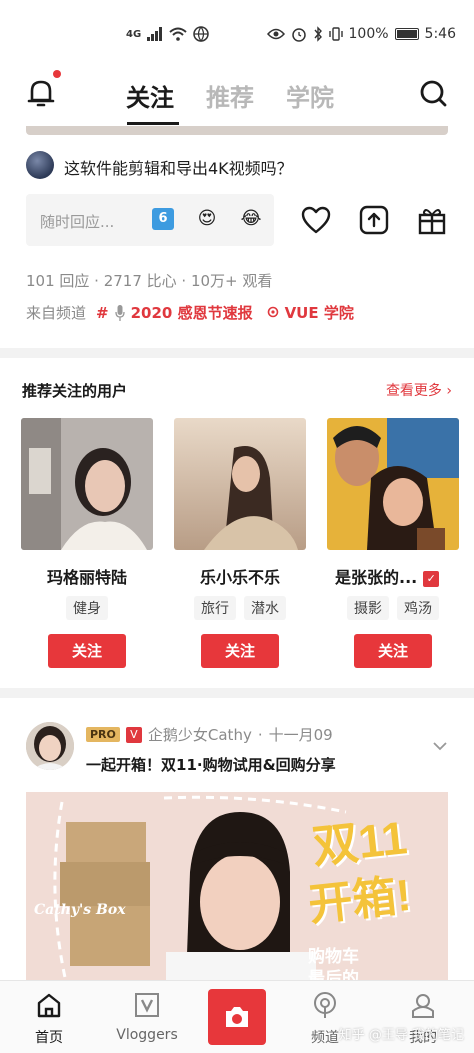 This screenshot has width=474, height=1053. I want to click on alarm-icon, so click(298, 35).